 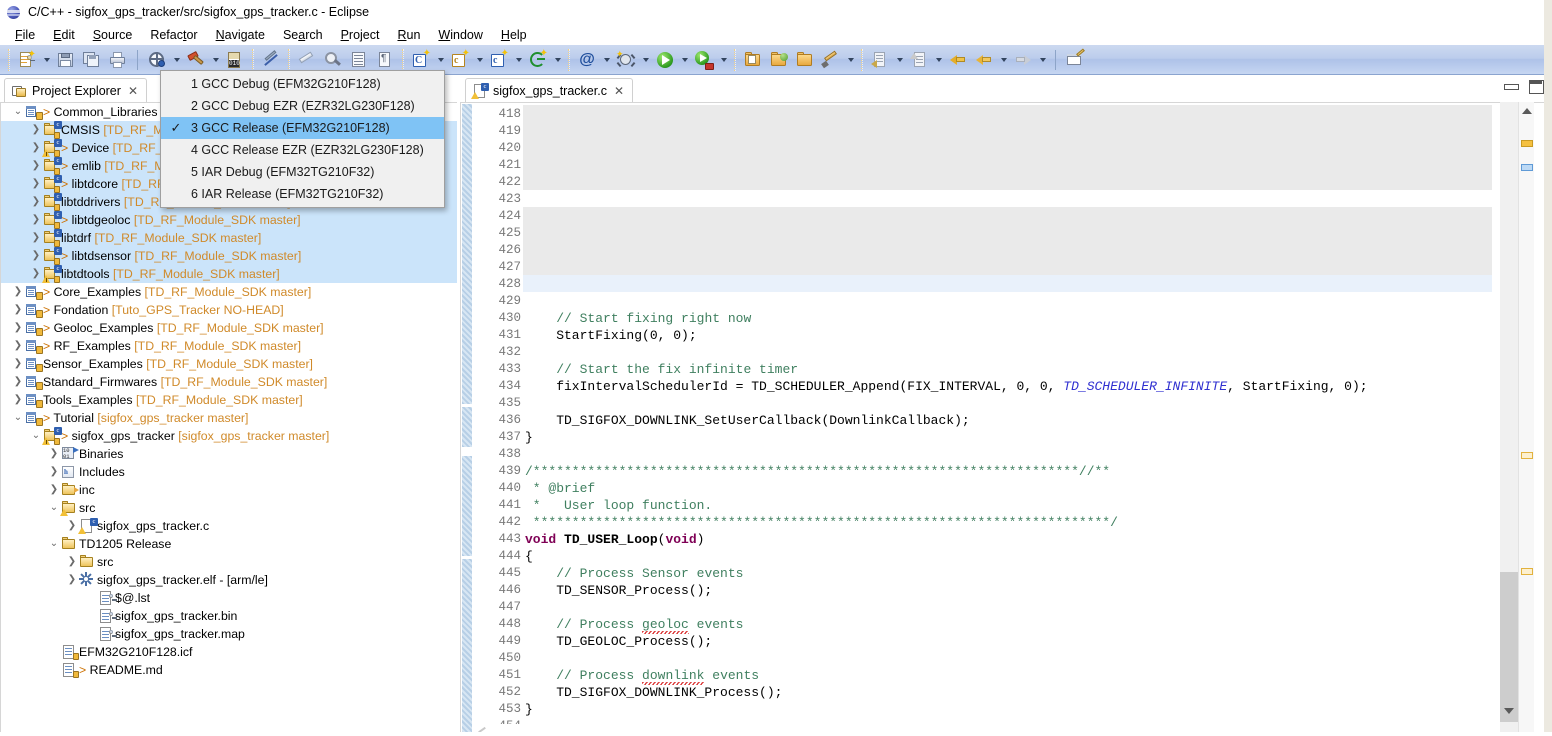 What do you see at coordinates (302, 172) in the screenshot?
I see `build-config-item-5: 5 IAR Debug (EFM32TG210F32)` at bounding box center [302, 172].